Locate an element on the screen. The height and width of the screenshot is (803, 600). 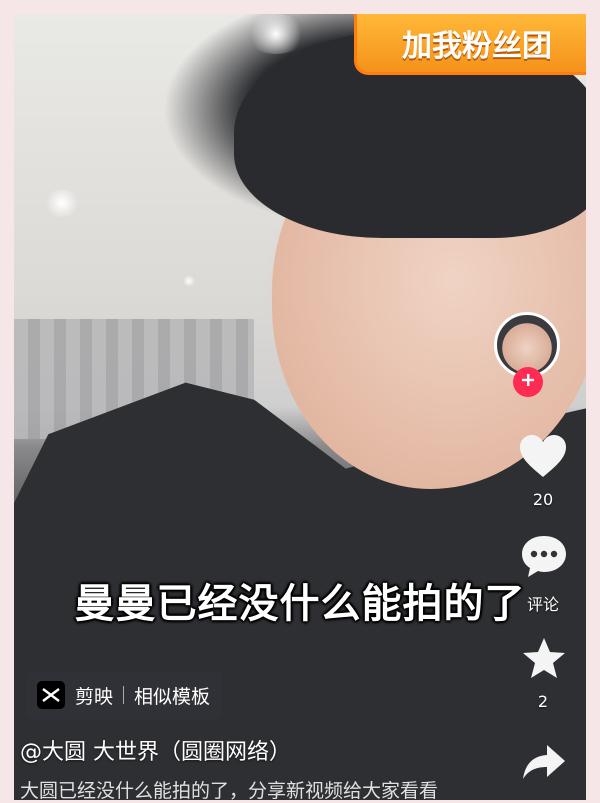
template-app-name: 剪映 is located at coordinates (94, 696).